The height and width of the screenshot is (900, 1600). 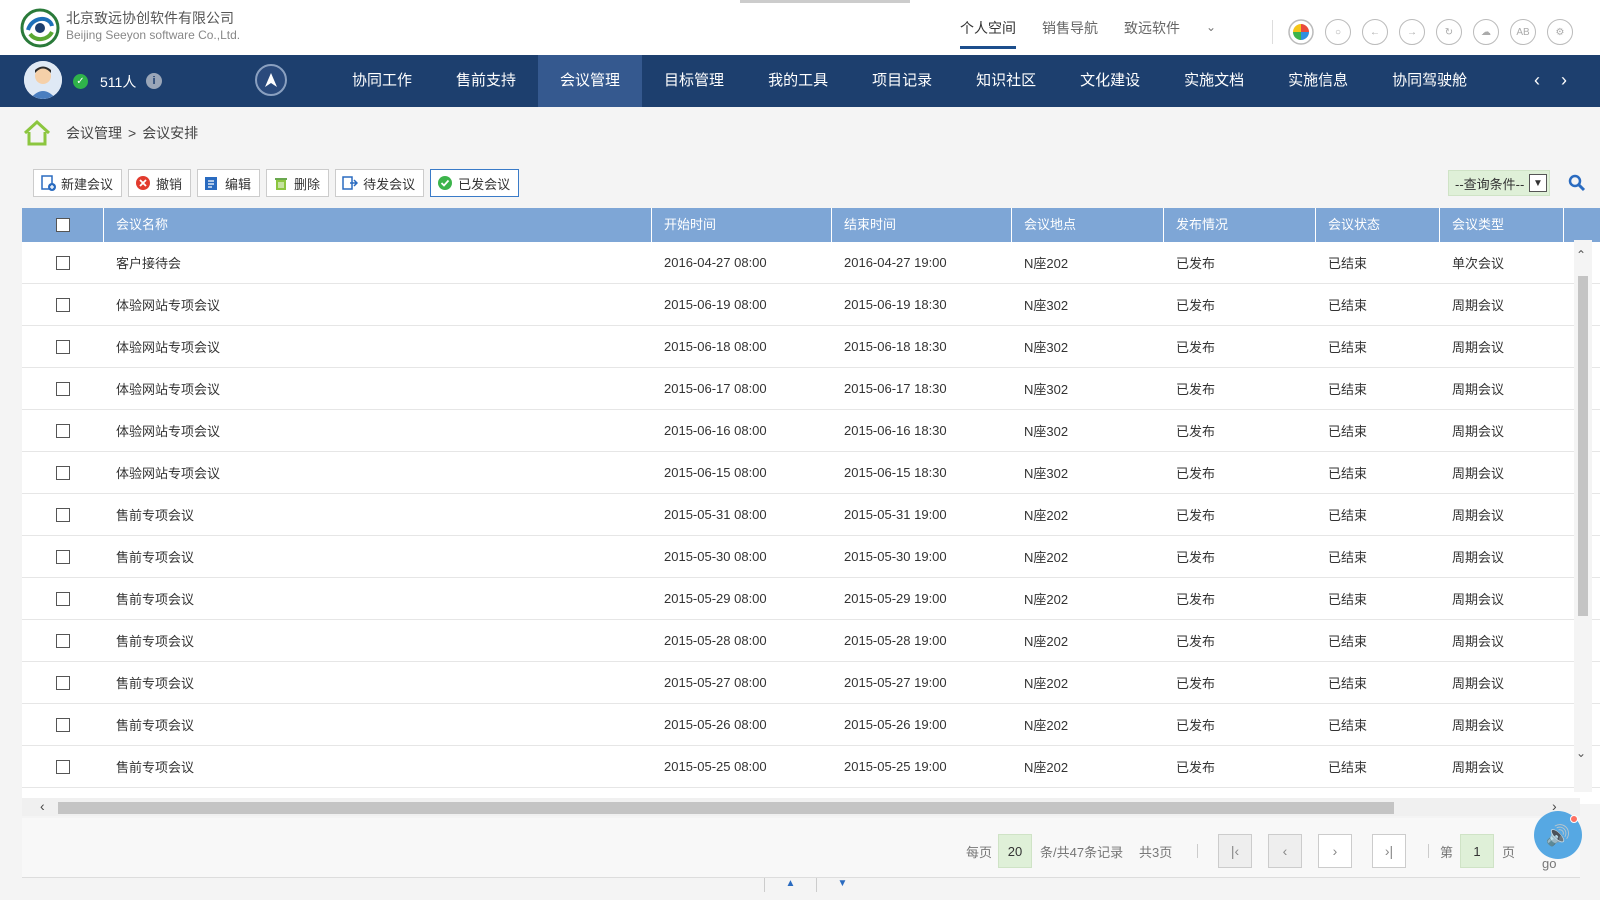 I want to click on menu-item-culture: 文化建设, so click(x=1110, y=81).